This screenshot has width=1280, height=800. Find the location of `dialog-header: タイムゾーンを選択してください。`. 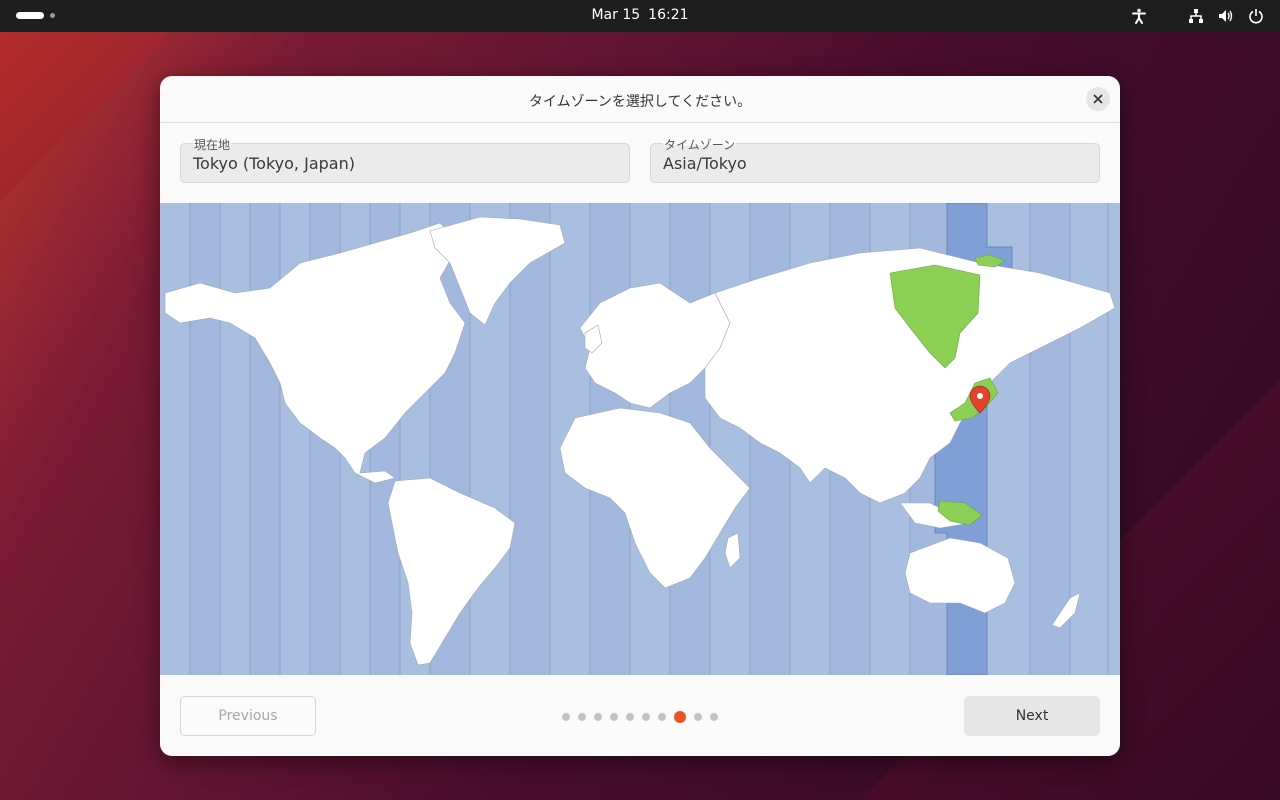

dialog-header: タイムゾーンを選択してください。 is located at coordinates (640, 99).